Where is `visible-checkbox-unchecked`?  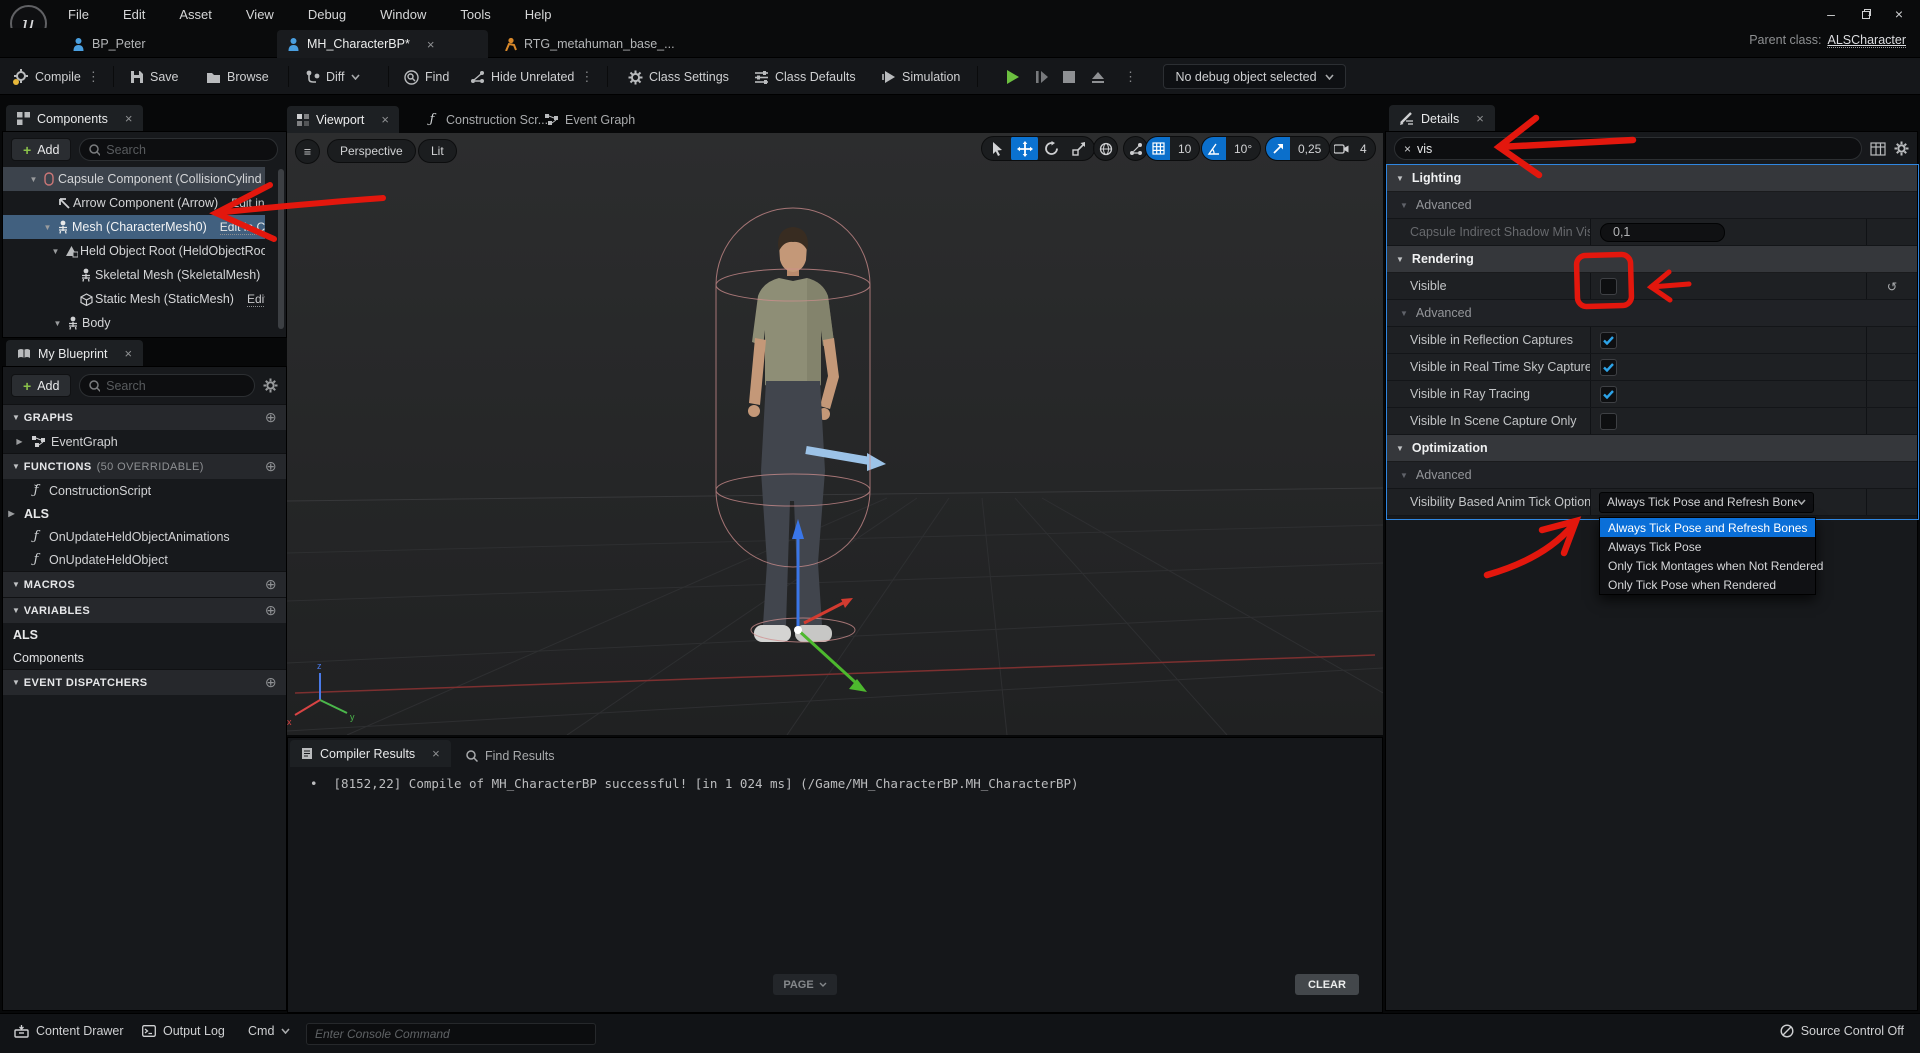
visible-checkbox-unchecked is located at coordinates (1608, 286).